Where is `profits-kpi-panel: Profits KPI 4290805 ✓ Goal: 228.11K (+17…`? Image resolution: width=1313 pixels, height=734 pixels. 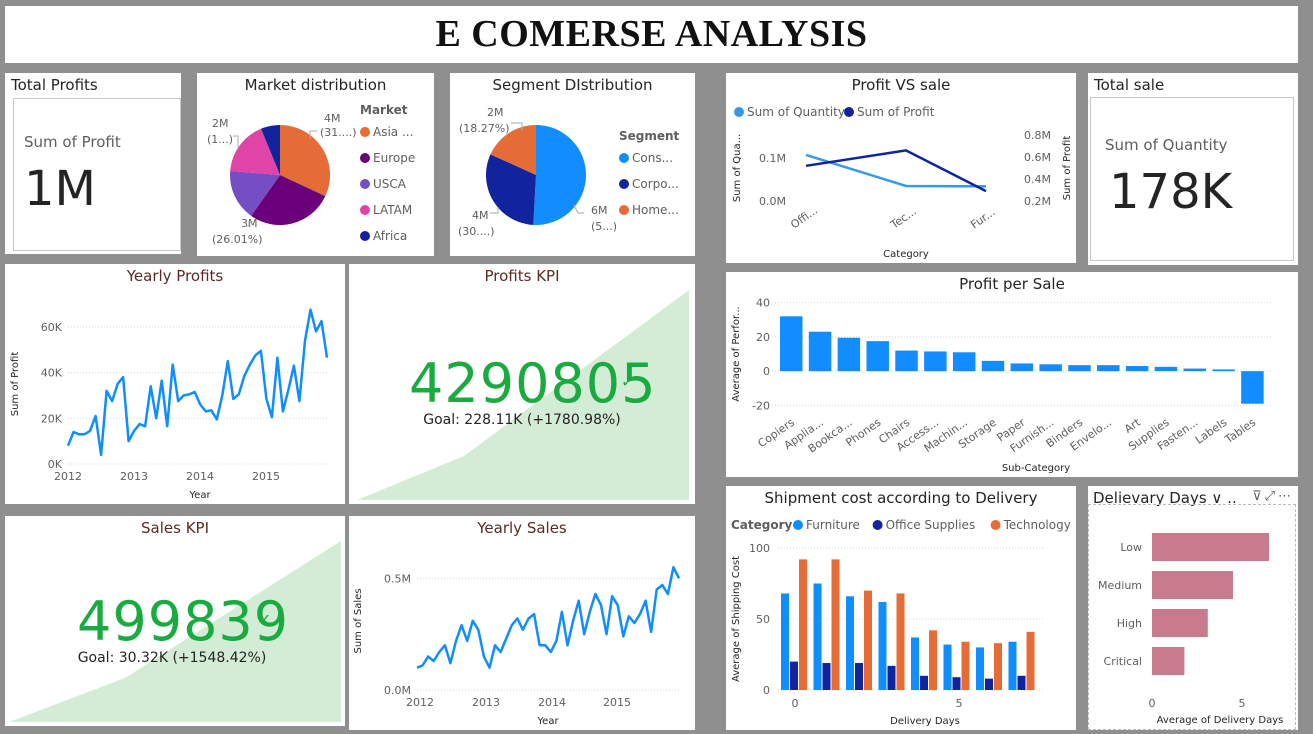
profits-kpi-panel: Profits KPI 4290805 ✓ Goal: 228.11K (+17… is located at coordinates (522, 384).